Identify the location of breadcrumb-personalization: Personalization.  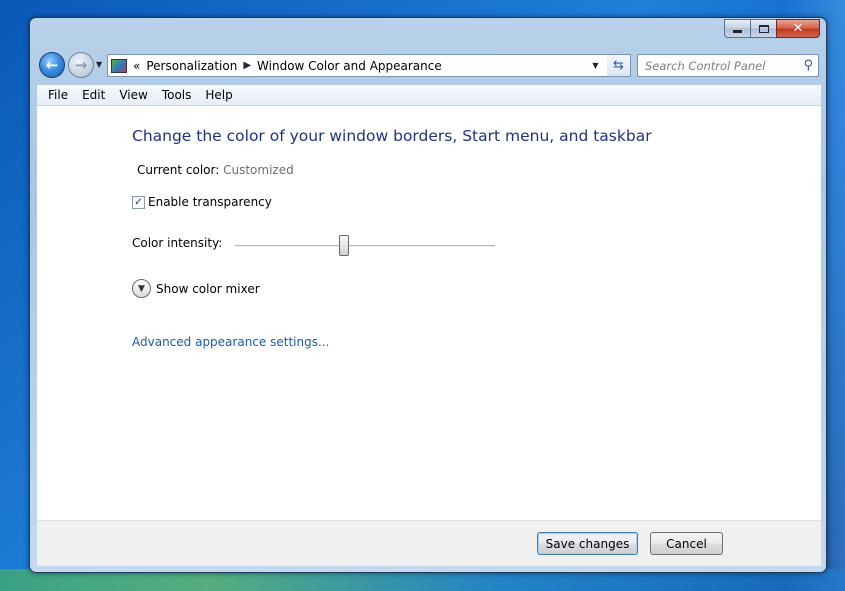
(191, 66).